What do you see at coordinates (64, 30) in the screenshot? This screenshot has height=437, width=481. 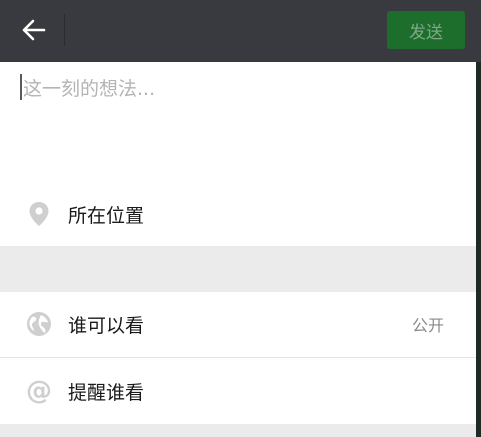 I see `header-divider` at bounding box center [64, 30].